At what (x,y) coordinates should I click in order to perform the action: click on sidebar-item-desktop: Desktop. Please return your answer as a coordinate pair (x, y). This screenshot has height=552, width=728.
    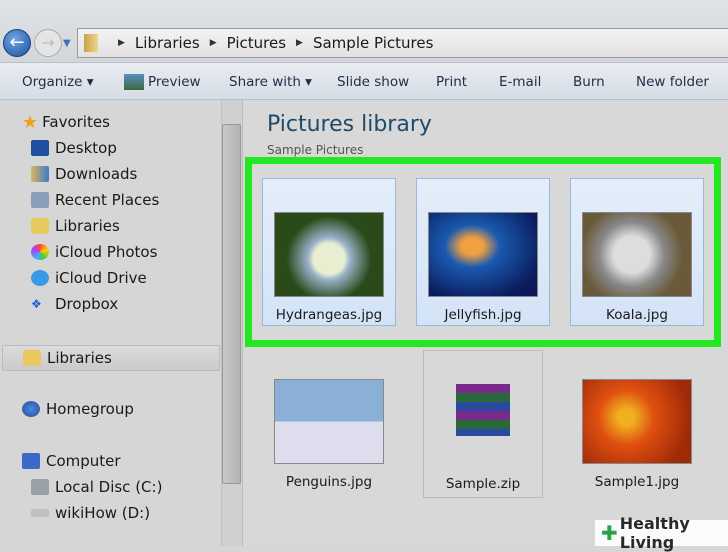
    Looking at the image, I should click on (74, 148).